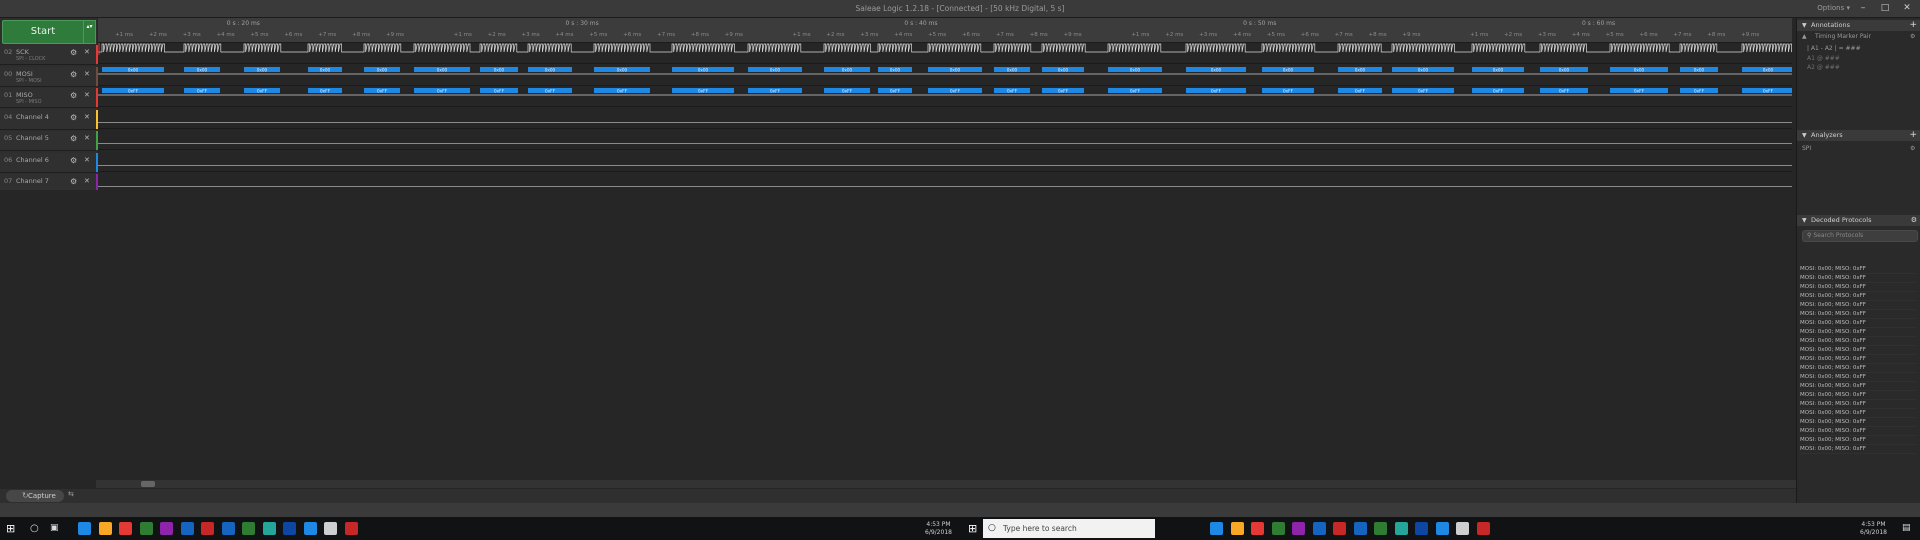 The width and height of the screenshot is (1920, 540). I want to click on scrollbar-thumb, so click(148, 484).